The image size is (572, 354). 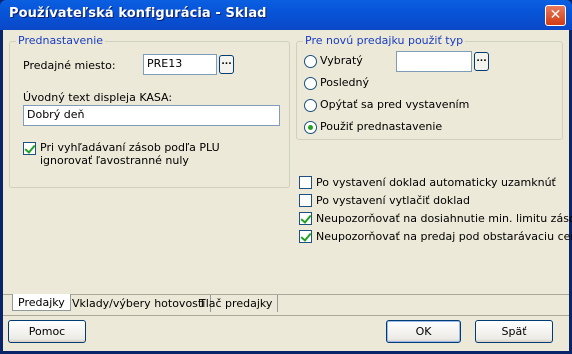 What do you see at coordinates (384, 40) in the screenshot?
I see `new-sale-type-legend: Pre novú predajku použiť typ` at bounding box center [384, 40].